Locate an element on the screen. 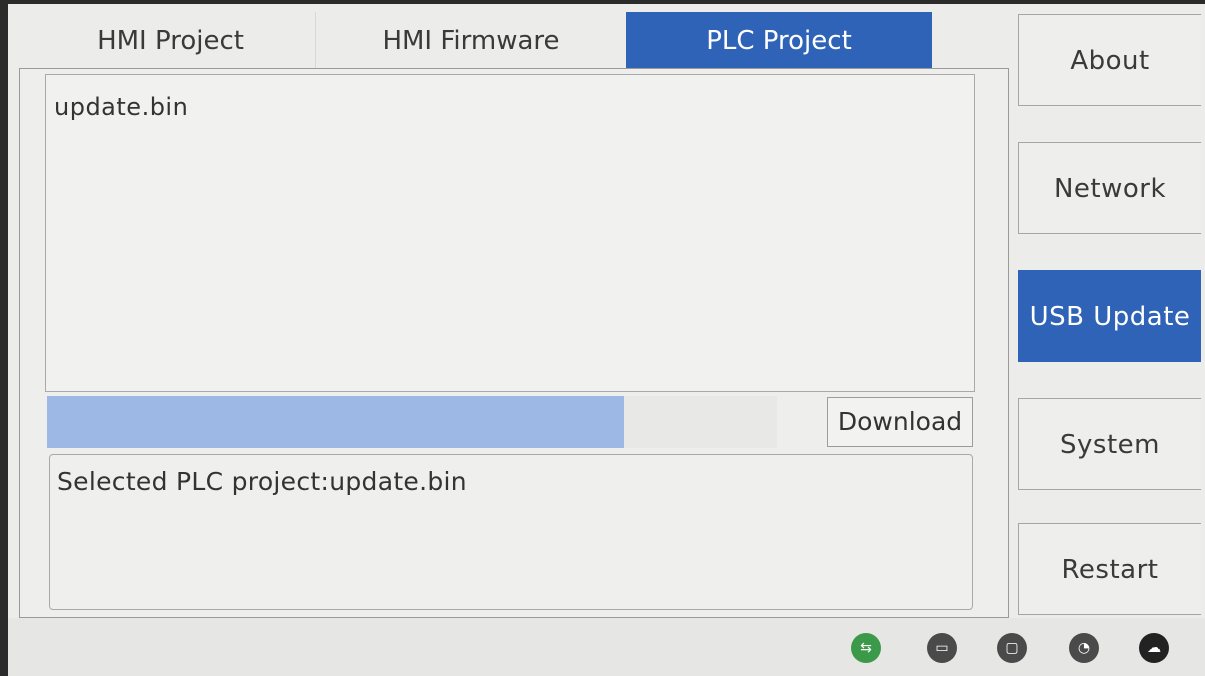 The width and height of the screenshot is (1205, 676). tab-plc-project: PLC Project is located at coordinates (779, 41).